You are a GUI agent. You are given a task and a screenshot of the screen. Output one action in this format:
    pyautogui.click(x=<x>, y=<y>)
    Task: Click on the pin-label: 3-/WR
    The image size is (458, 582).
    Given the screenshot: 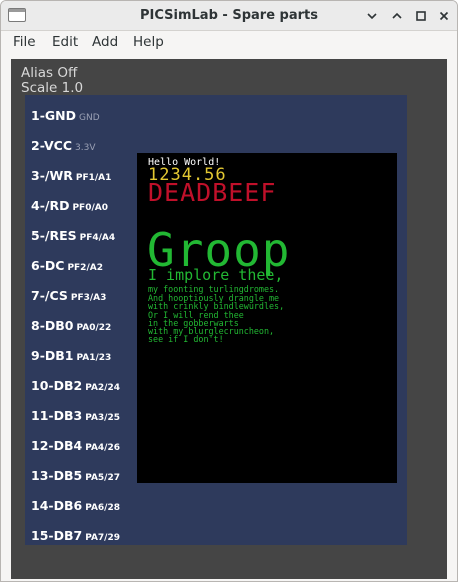 What is the action you would take?
    pyautogui.click(x=52, y=175)
    